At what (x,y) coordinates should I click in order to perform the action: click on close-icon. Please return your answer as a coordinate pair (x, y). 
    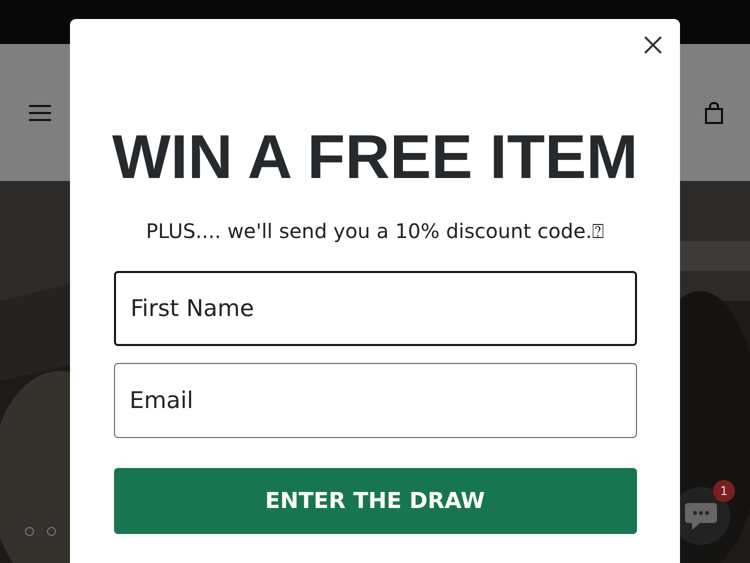
    Looking at the image, I should click on (653, 45).